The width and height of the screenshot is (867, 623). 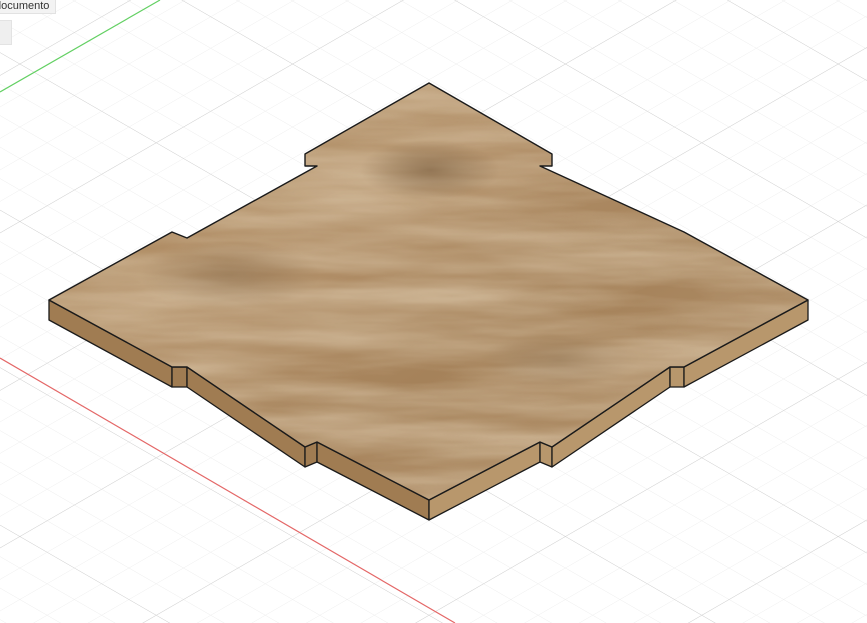 What do you see at coordinates (6, 32) in the screenshot?
I see `document-side-panel-handle` at bounding box center [6, 32].